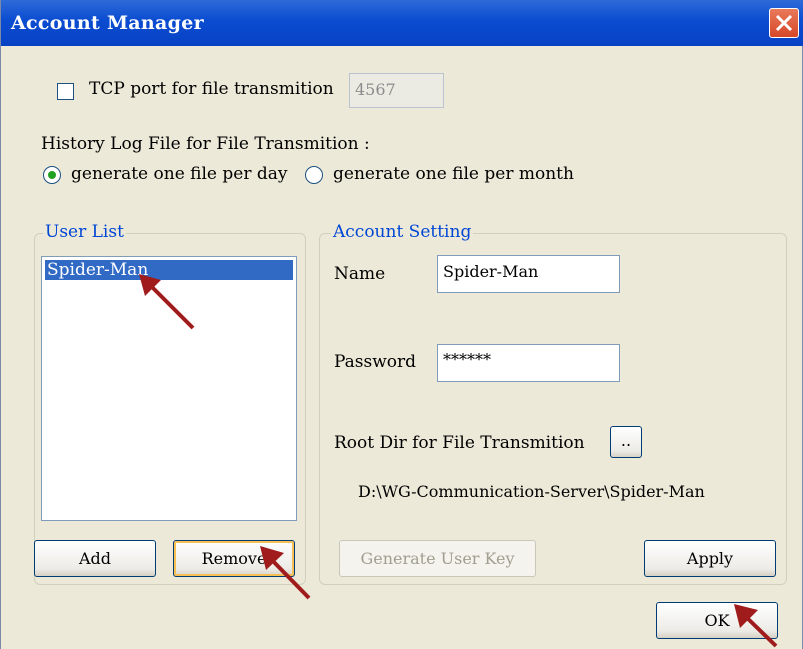  I want to click on history-log-label: History Log File for File Transmition :, so click(205, 144).